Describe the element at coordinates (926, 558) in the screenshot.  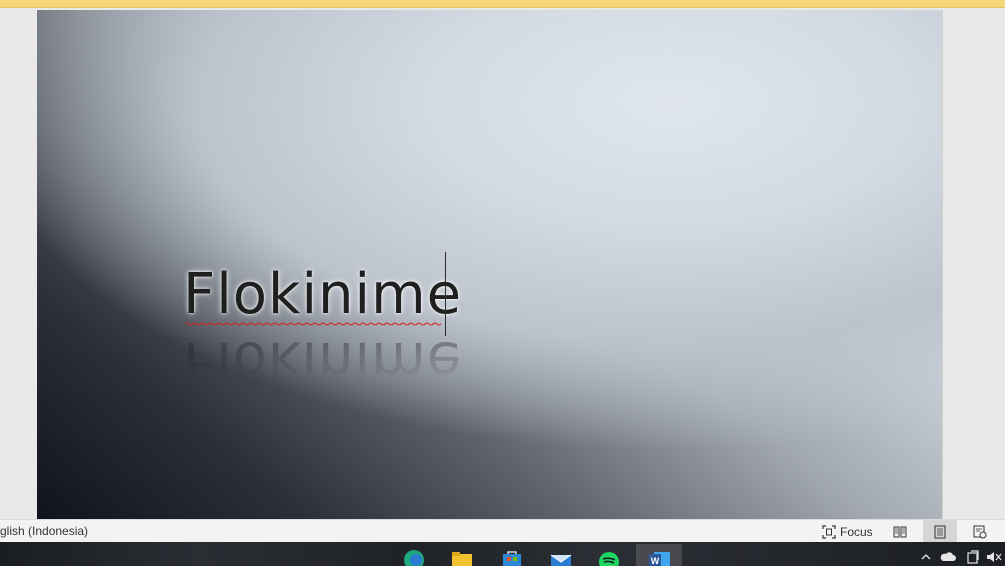
I see `chevron-up-icon` at that location.